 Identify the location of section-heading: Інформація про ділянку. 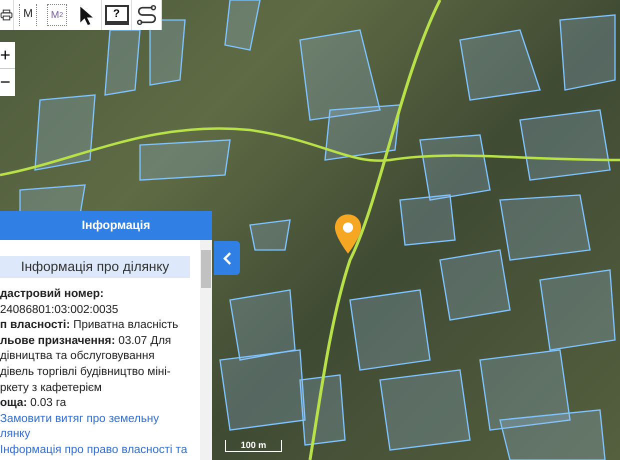
(95, 267).